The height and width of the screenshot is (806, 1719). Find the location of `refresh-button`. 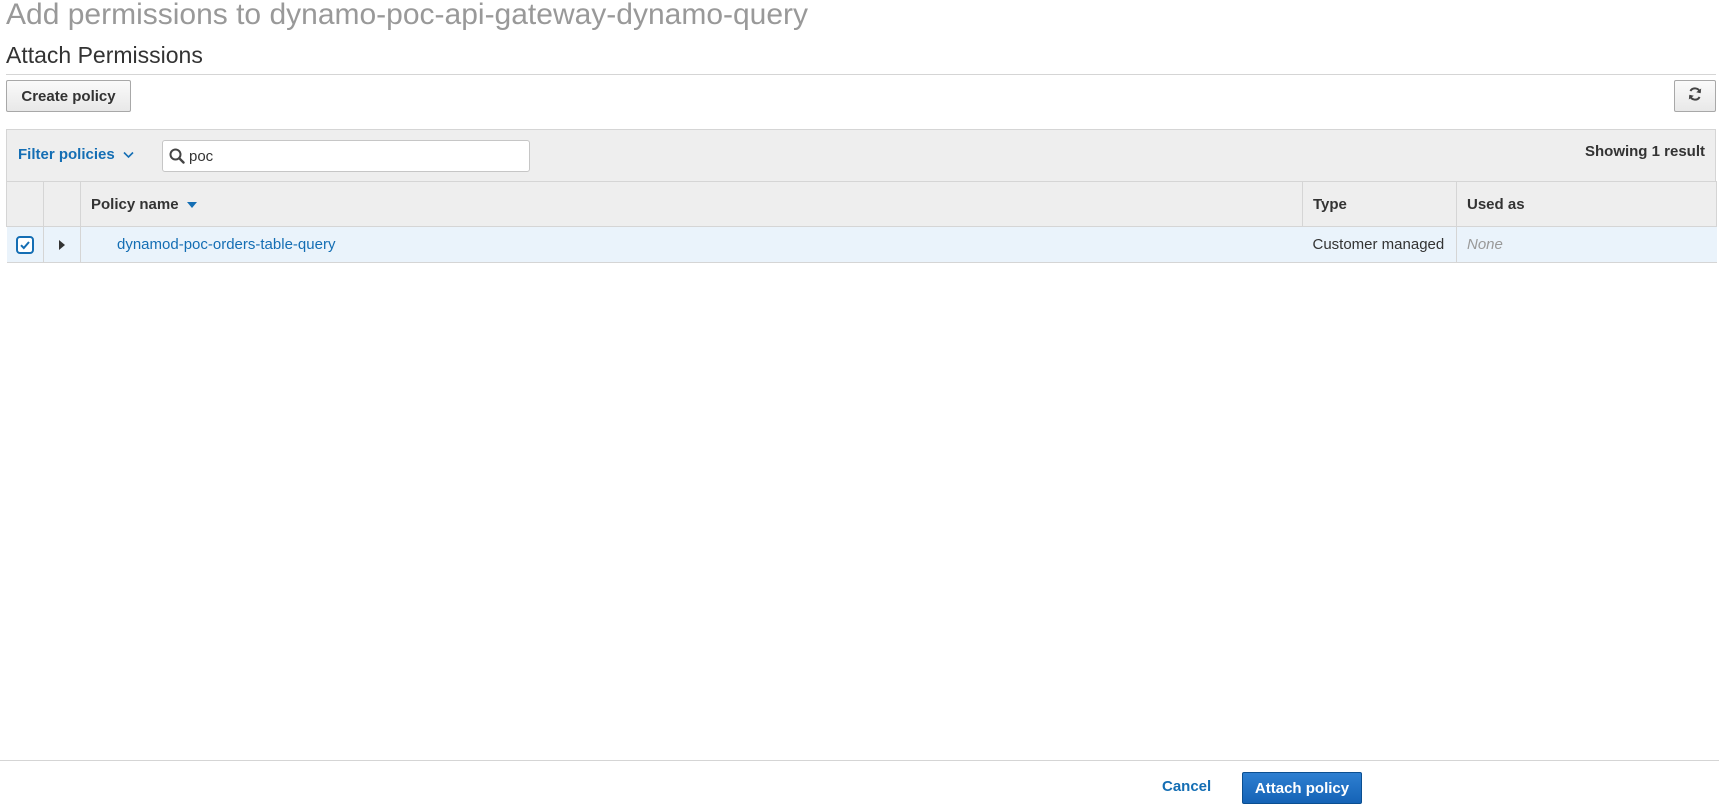

refresh-button is located at coordinates (1695, 96).